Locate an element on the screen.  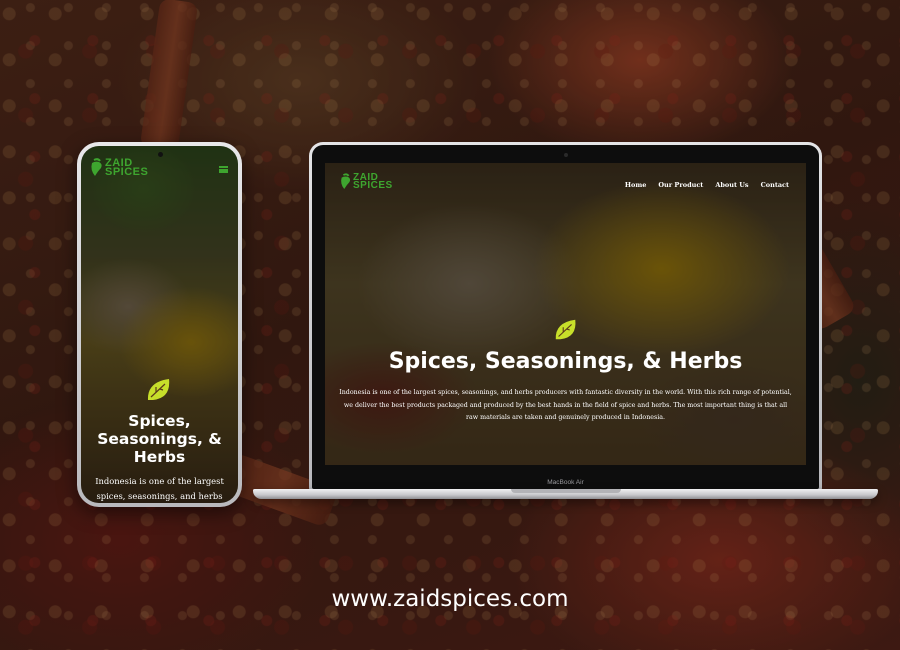
phone-hero-title: Spices, Seasonings, & Herbs is located at coordinates (159, 439).